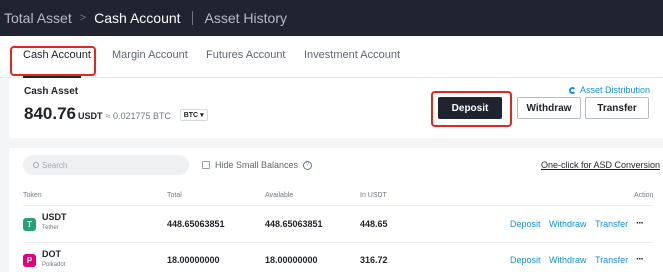 The height and width of the screenshot is (272, 663). What do you see at coordinates (29, 224) in the screenshot?
I see `tether-icon: T` at bounding box center [29, 224].